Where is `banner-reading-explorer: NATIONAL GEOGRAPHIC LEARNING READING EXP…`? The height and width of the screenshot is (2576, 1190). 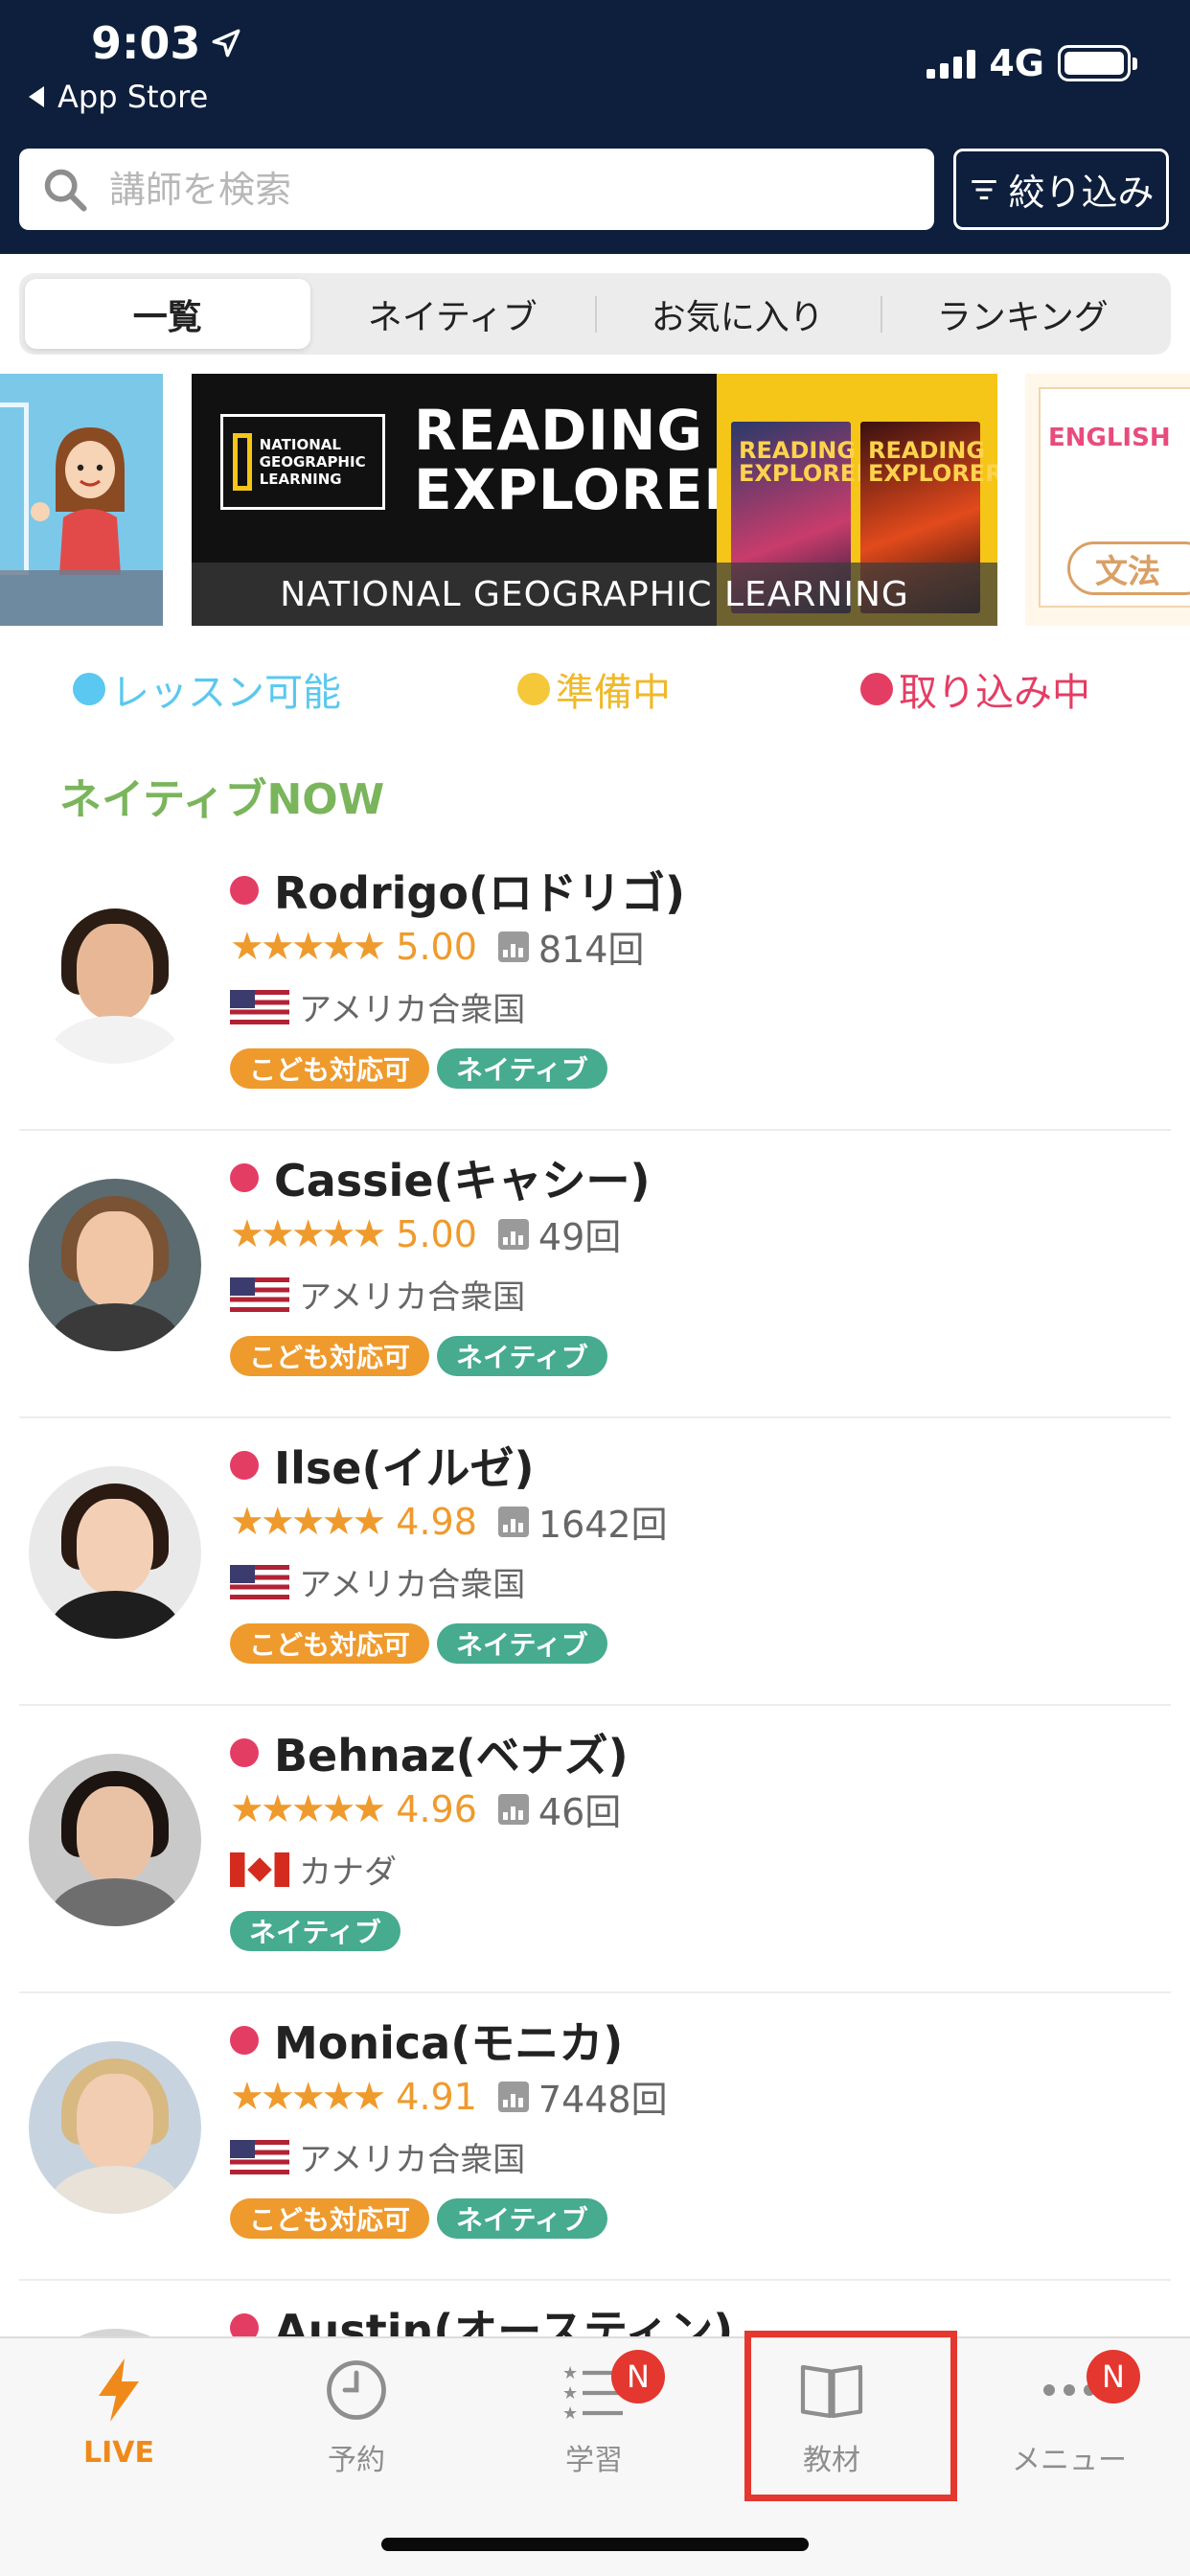
banner-reading-explorer: NATIONAL GEOGRAPHIC LEARNING READING EXP… is located at coordinates (594, 500).